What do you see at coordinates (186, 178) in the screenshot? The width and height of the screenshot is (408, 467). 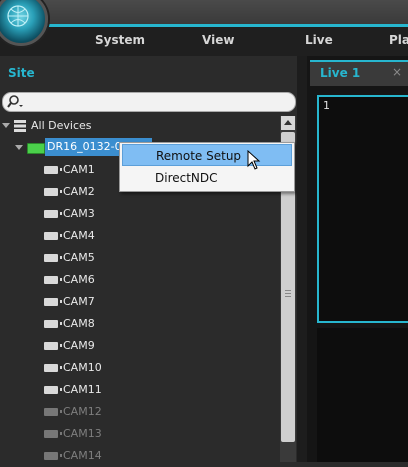 I see `menu-item-label: DirectNDC` at bounding box center [186, 178].